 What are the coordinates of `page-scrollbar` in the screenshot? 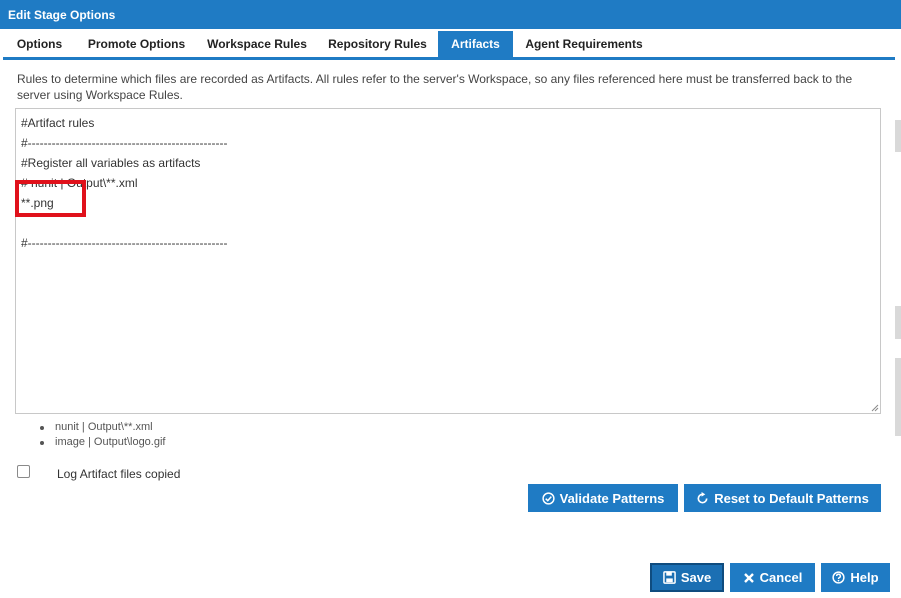 It's located at (898, 270).